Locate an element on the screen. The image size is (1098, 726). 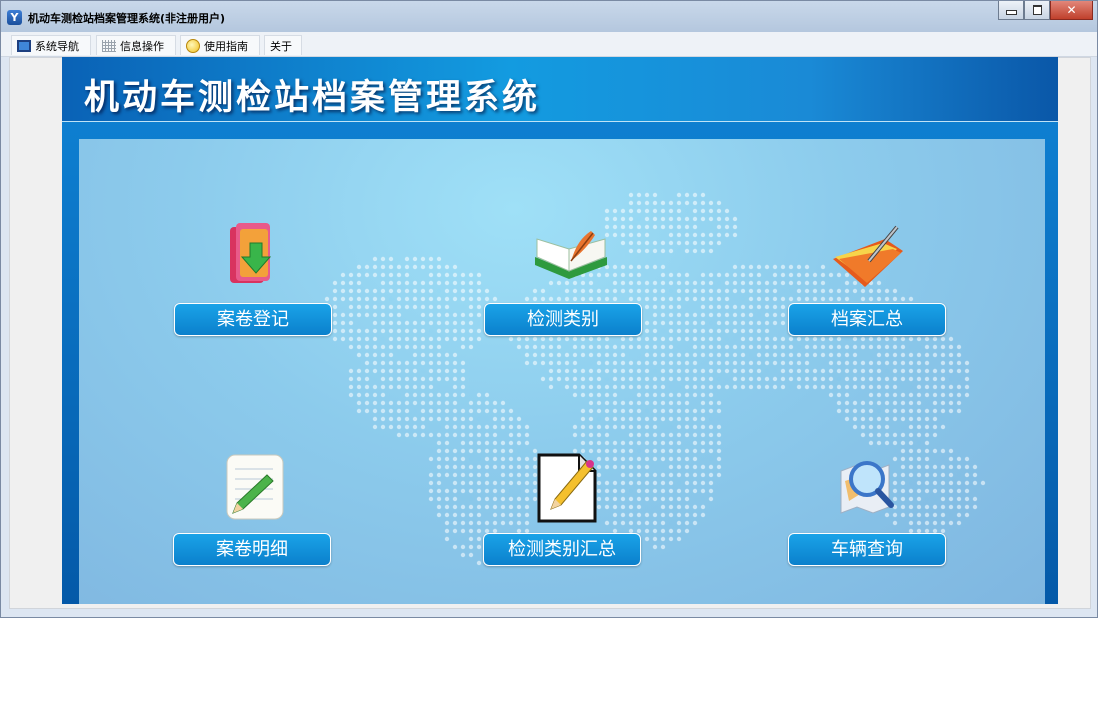
tab-information-operations: 信息操作 is located at coordinates (136, 45).